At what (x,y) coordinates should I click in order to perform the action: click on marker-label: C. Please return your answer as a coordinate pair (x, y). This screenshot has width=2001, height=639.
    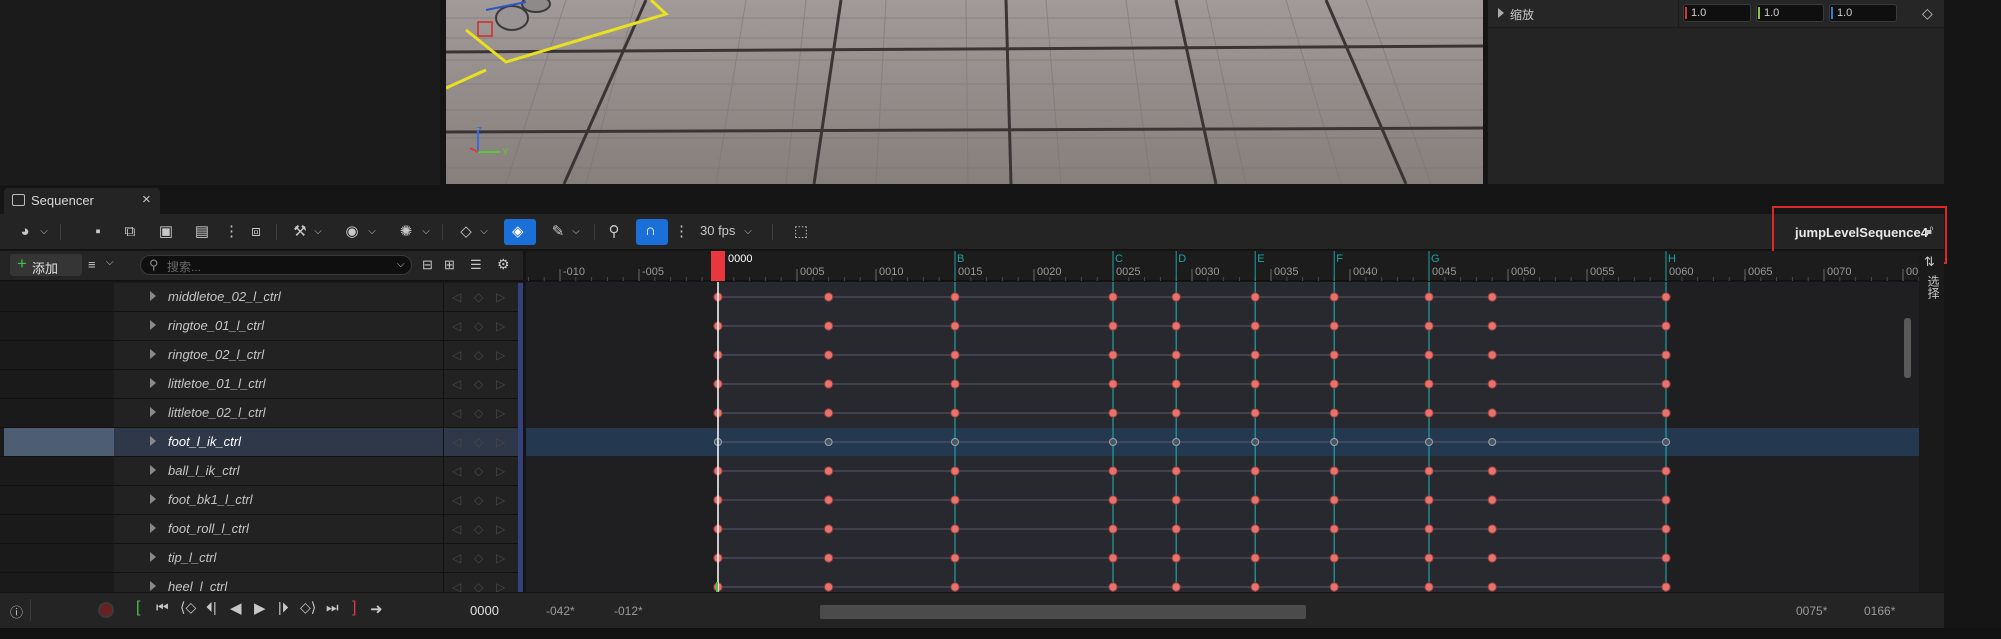
    Looking at the image, I should click on (1119, 259).